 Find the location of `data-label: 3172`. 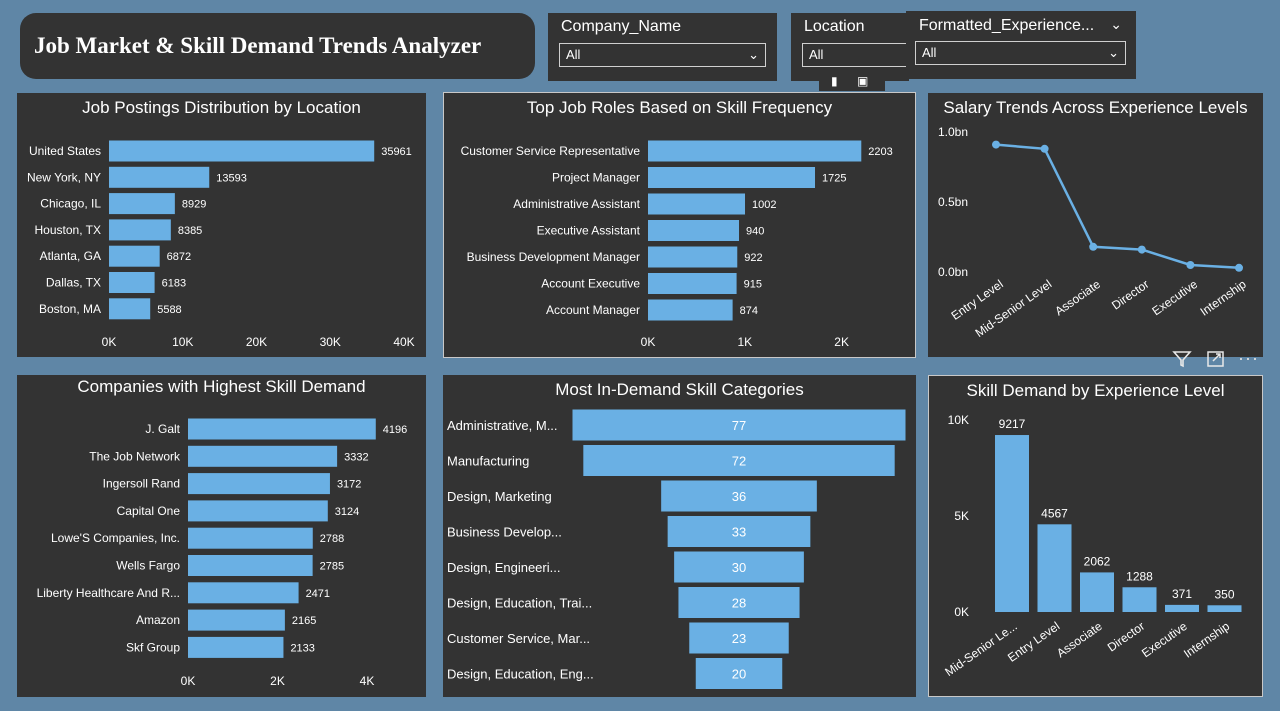

data-label: 3172 is located at coordinates (349, 485).